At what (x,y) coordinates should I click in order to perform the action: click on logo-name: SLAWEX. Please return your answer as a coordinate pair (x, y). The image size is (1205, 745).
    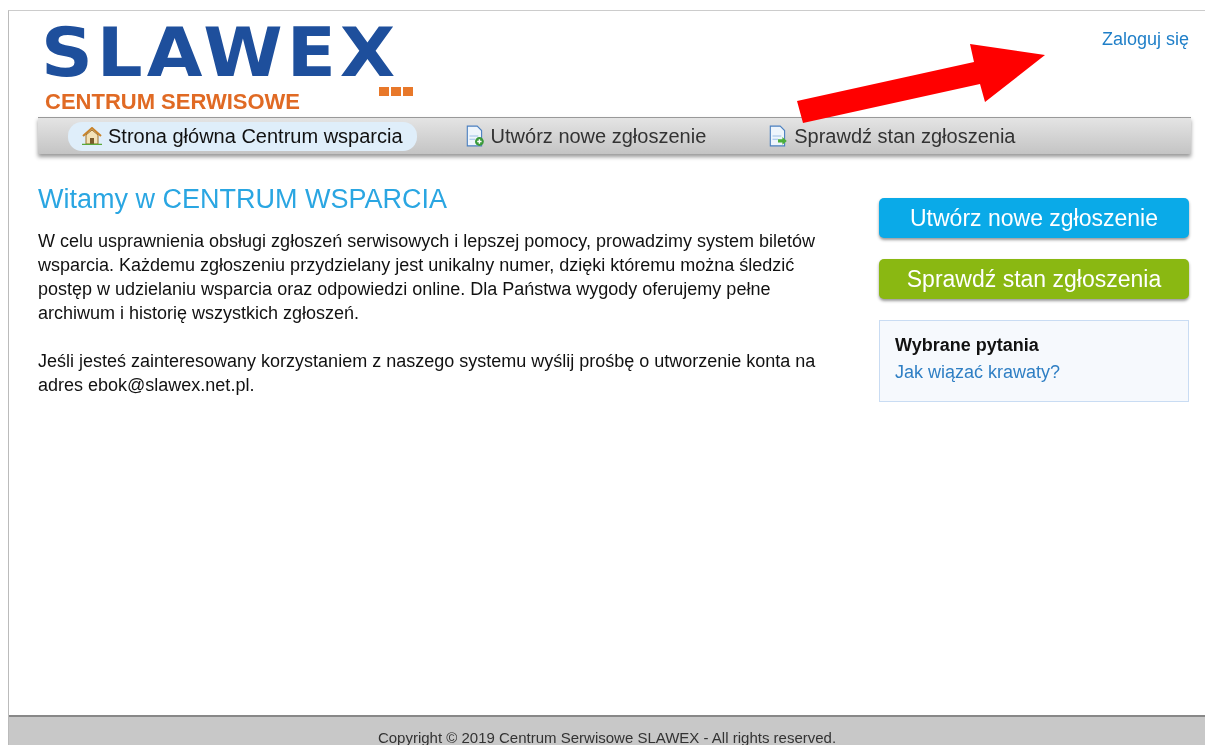
    Looking at the image, I should click on (221, 52).